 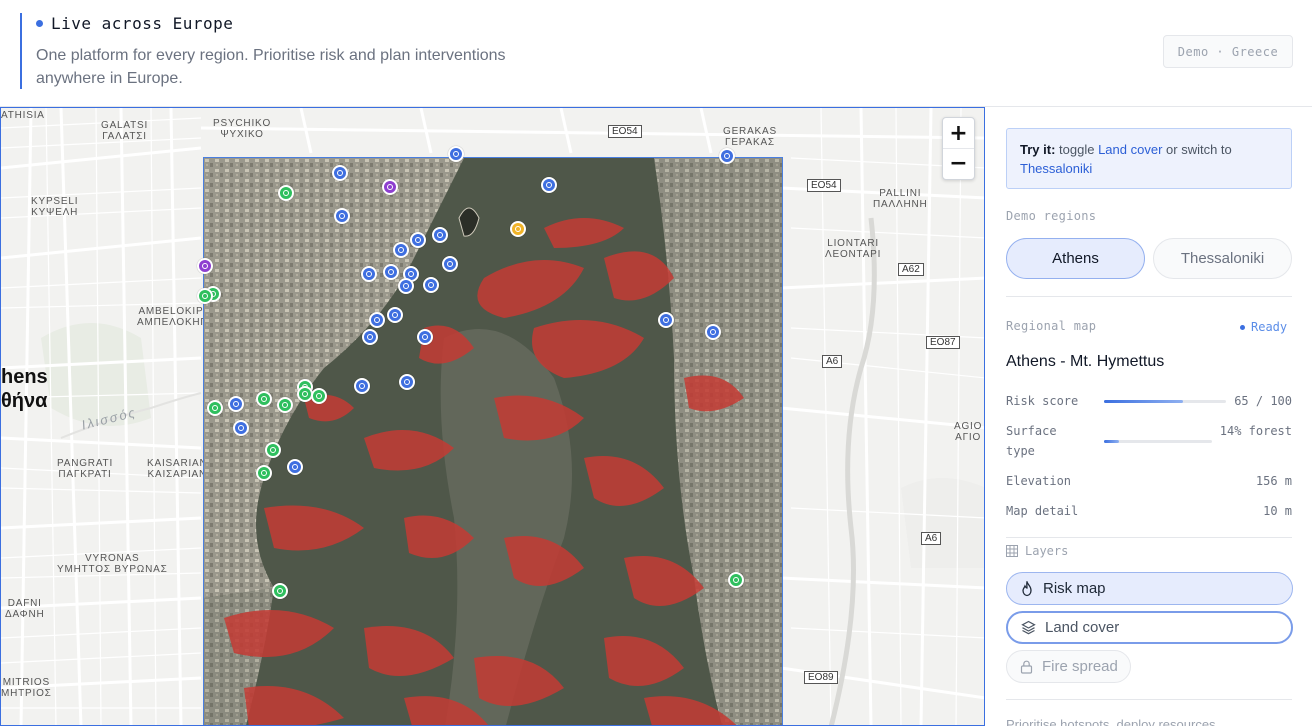 What do you see at coordinates (853, 249) in the screenshot?
I see `map-label: LIONTARI ΛΕΟΝΤΑΡΙ` at bounding box center [853, 249].